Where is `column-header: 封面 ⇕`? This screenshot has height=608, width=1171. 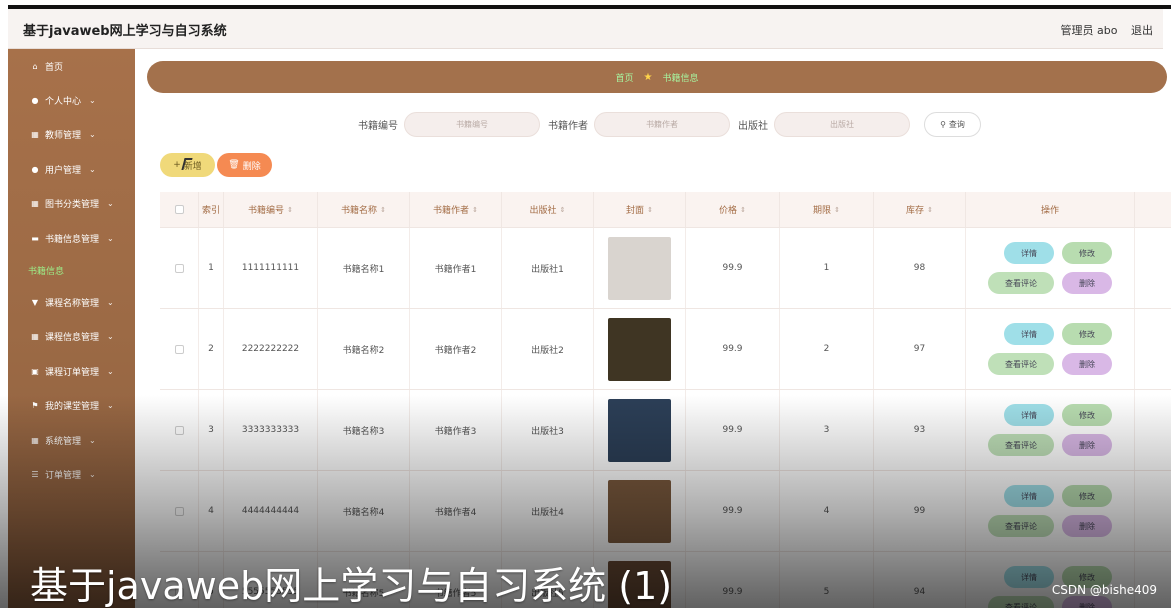
column-header: 封面 ⇕ is located at coordinates (640, 209).